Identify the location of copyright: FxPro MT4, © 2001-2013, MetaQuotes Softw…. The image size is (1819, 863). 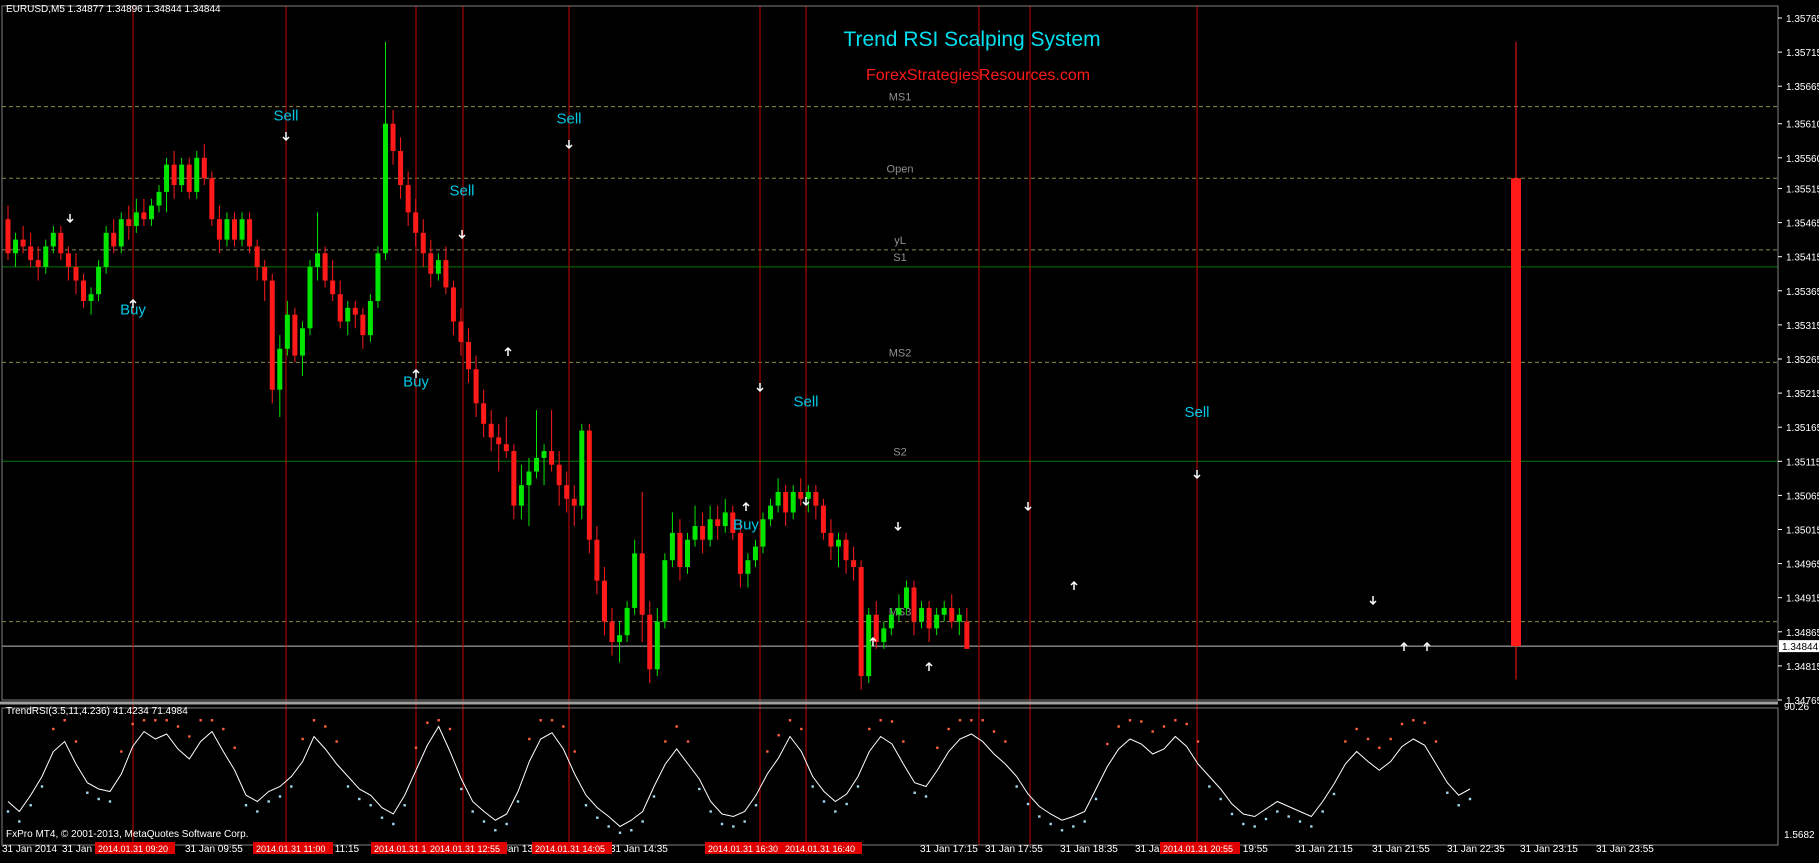
(127, 834).